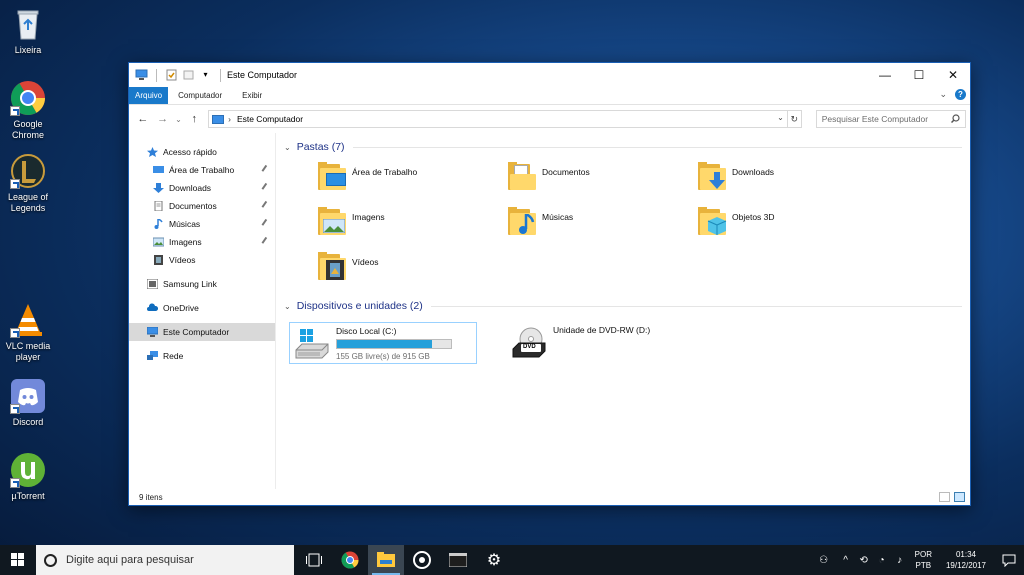 This screenshot has height=575, width=1024. What do you see at coordinates (875, 119) in the screenshot?
I see `search-placeholder: Pesquisar Este Computador` at bounding box center [875, 119].